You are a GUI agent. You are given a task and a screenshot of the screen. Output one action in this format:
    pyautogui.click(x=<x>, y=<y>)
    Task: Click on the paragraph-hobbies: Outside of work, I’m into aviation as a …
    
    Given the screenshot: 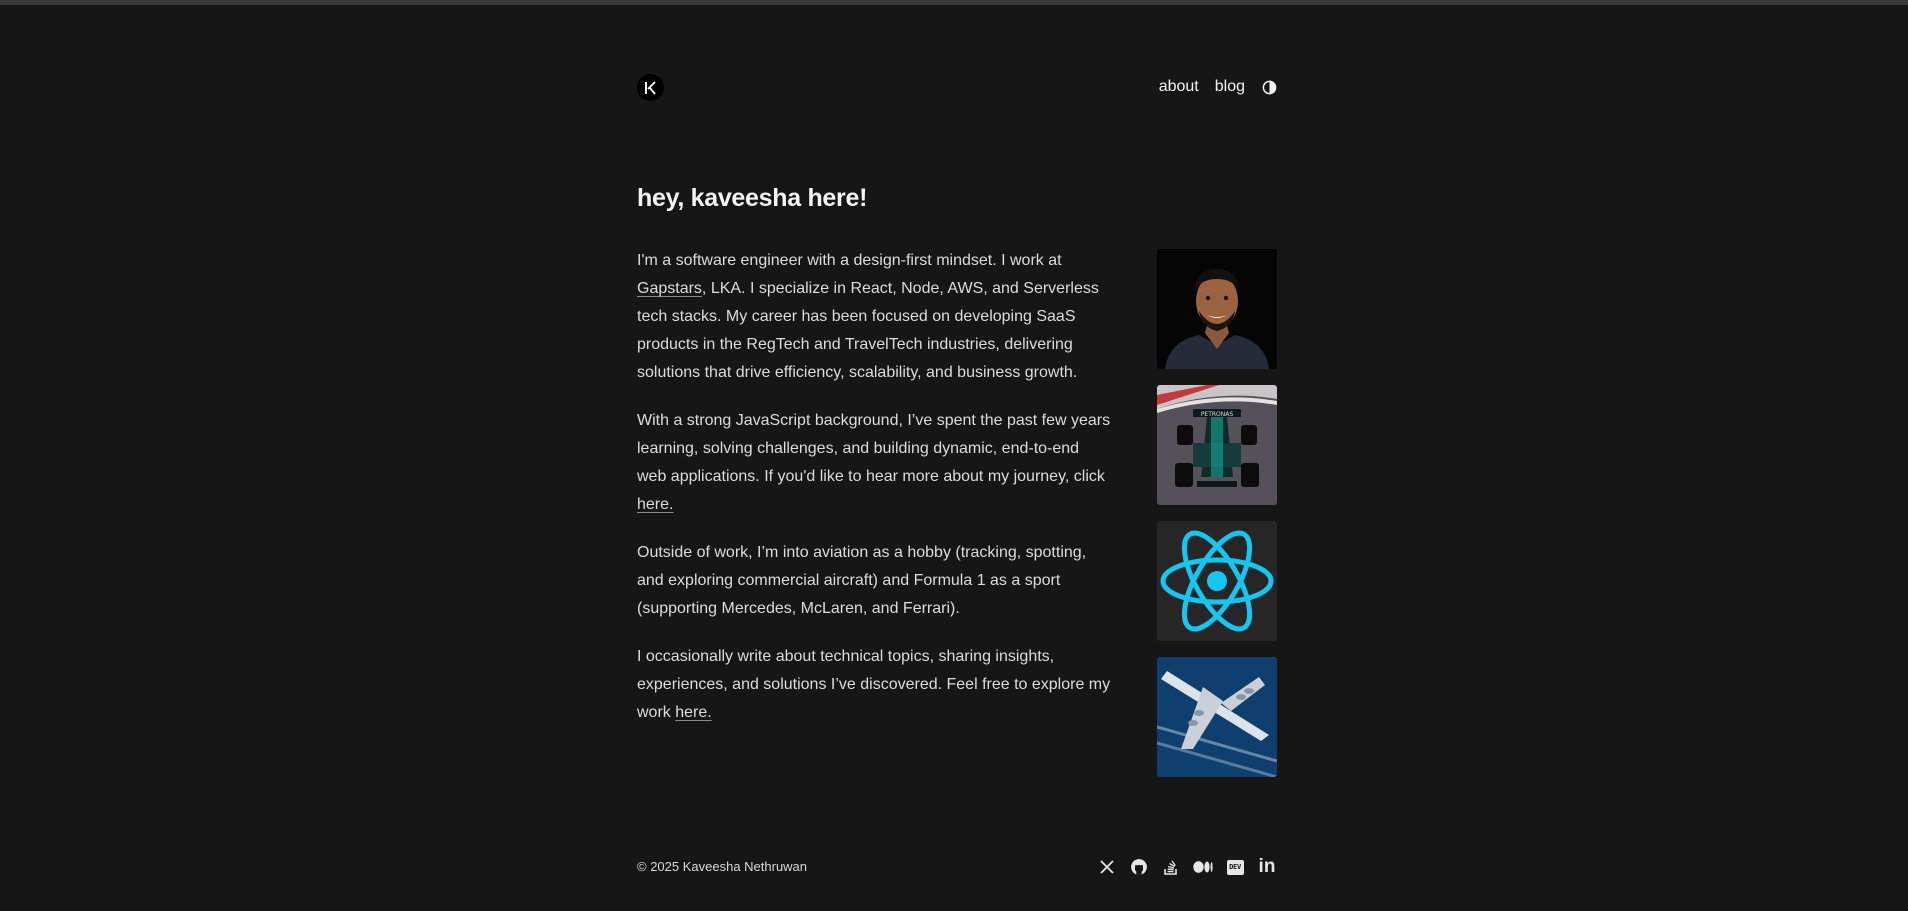 What is the action you would take?
    pyautogui.click(x=862, y=580)
    